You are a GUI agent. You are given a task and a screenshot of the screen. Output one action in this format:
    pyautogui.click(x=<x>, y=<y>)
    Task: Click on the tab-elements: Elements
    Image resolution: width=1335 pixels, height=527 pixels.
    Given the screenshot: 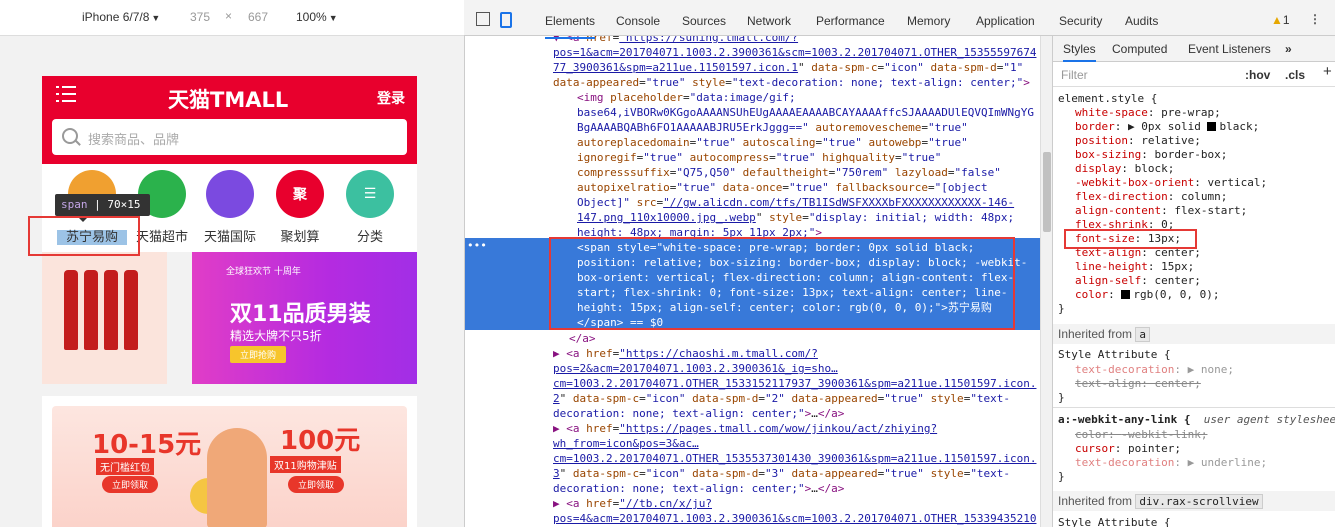 What is the action you would take?
    pyautogui.click(x=570, y=26)
    